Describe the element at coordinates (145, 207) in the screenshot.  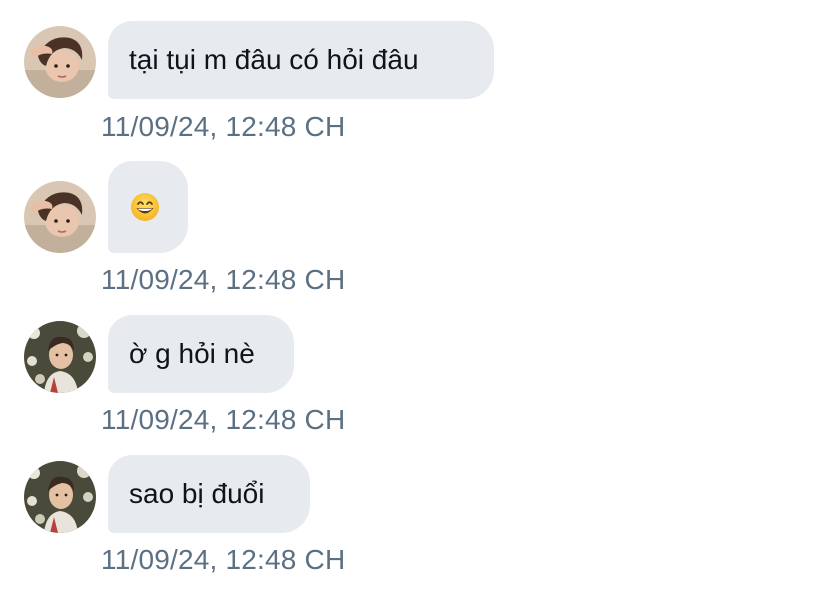
I see `grinning-face-with-smiling-eyes-icon` at that location.